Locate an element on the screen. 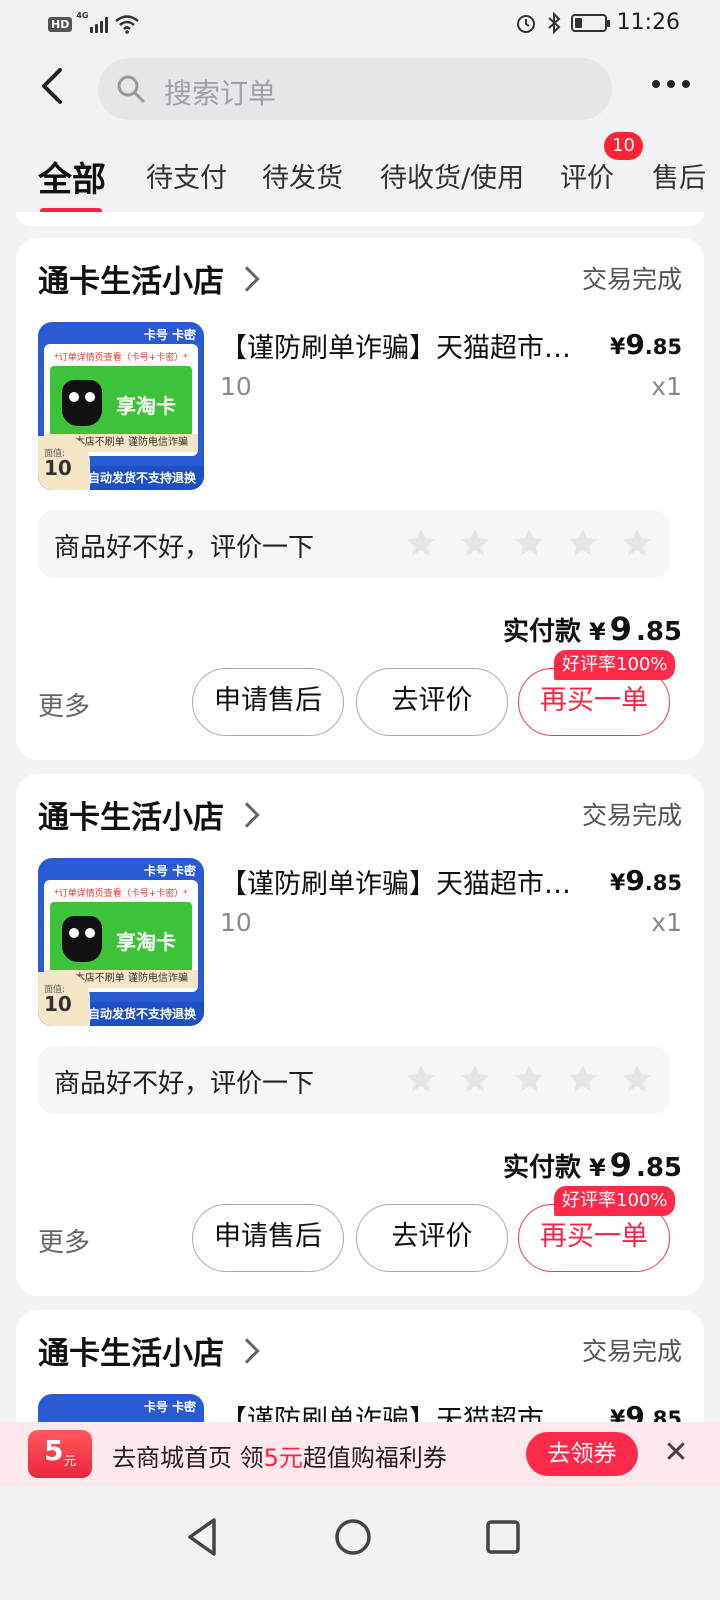  system-nav-bar is located at coordinates (360, 1543).